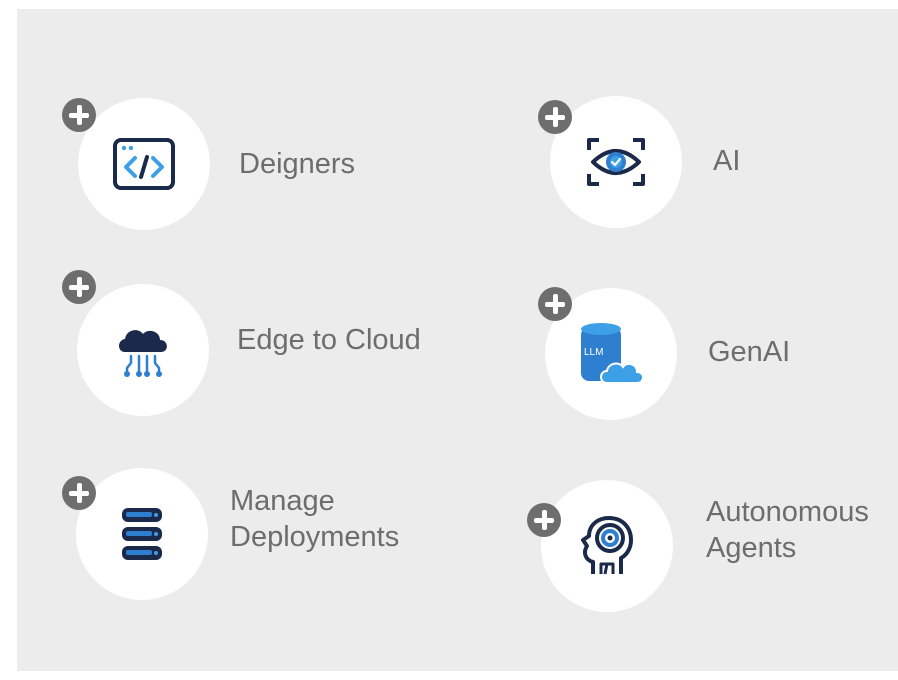 This screenshot has width=898, height=680. Describe the element at coordinates (79, 287) in the screenshot. I see `add-edge-to-cloud-button` at that location.